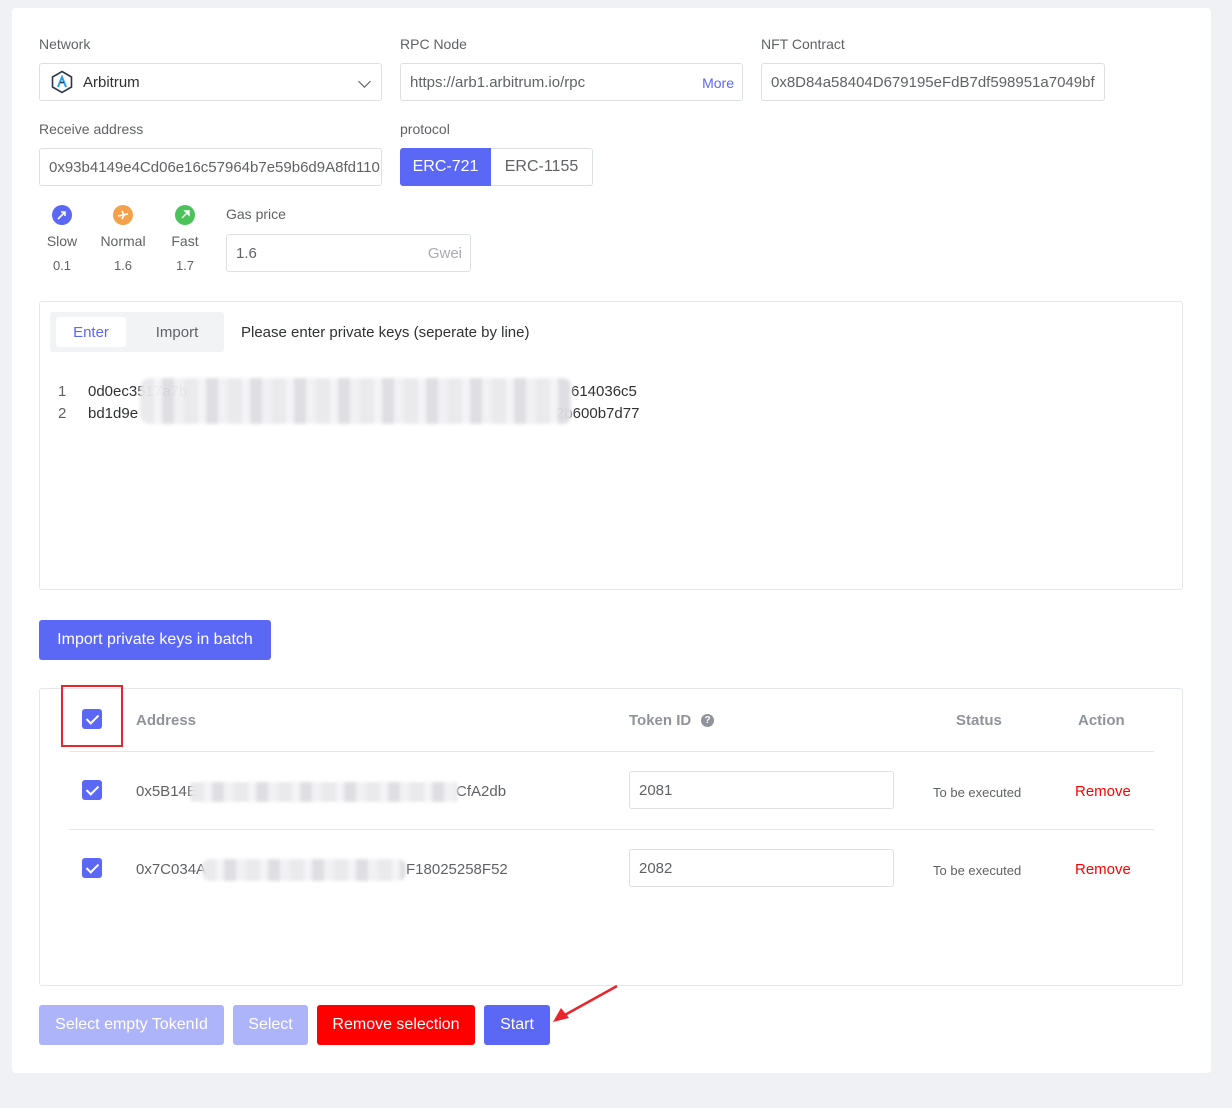  I want to click on gas-fast-value: 1.7, so click(185, 265).